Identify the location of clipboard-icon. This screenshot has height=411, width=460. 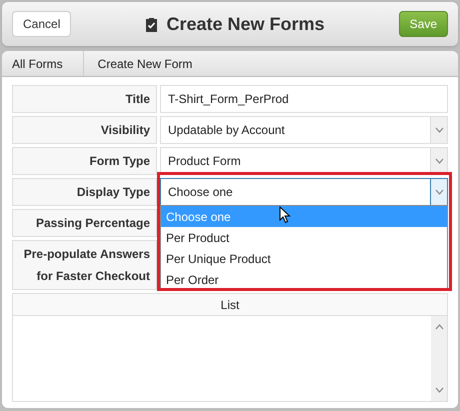
(151, 24).